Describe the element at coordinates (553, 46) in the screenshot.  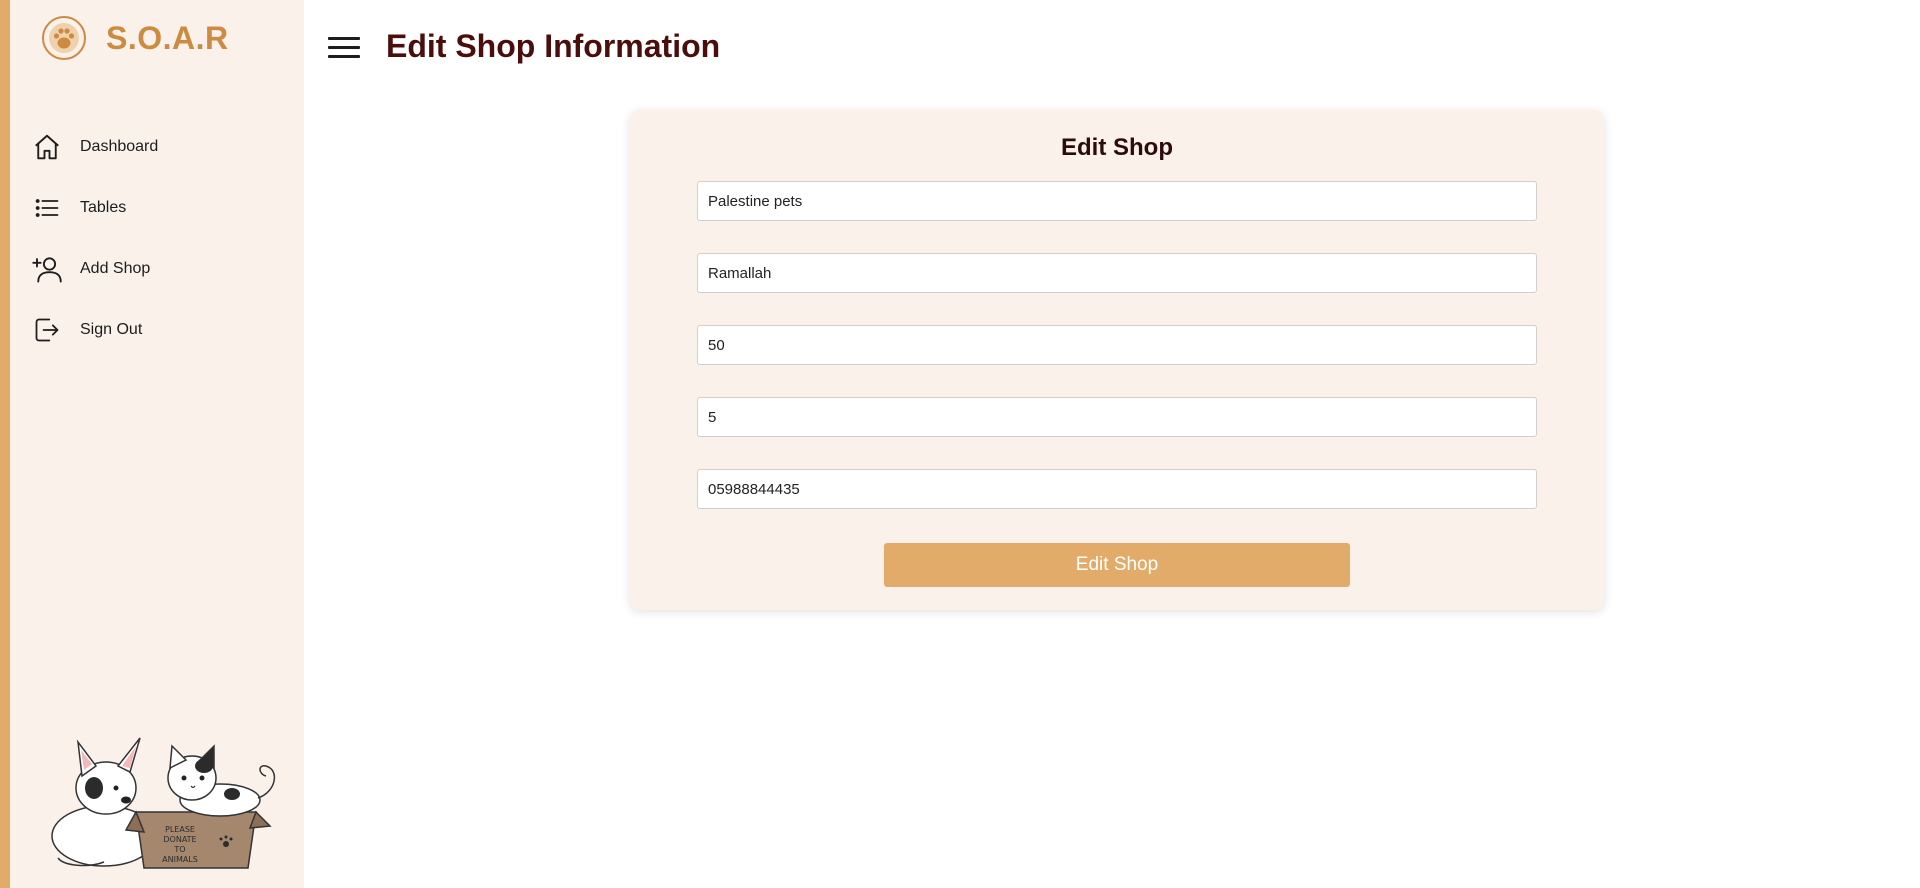
I see `page-title: Edit Shop Information` at that location.